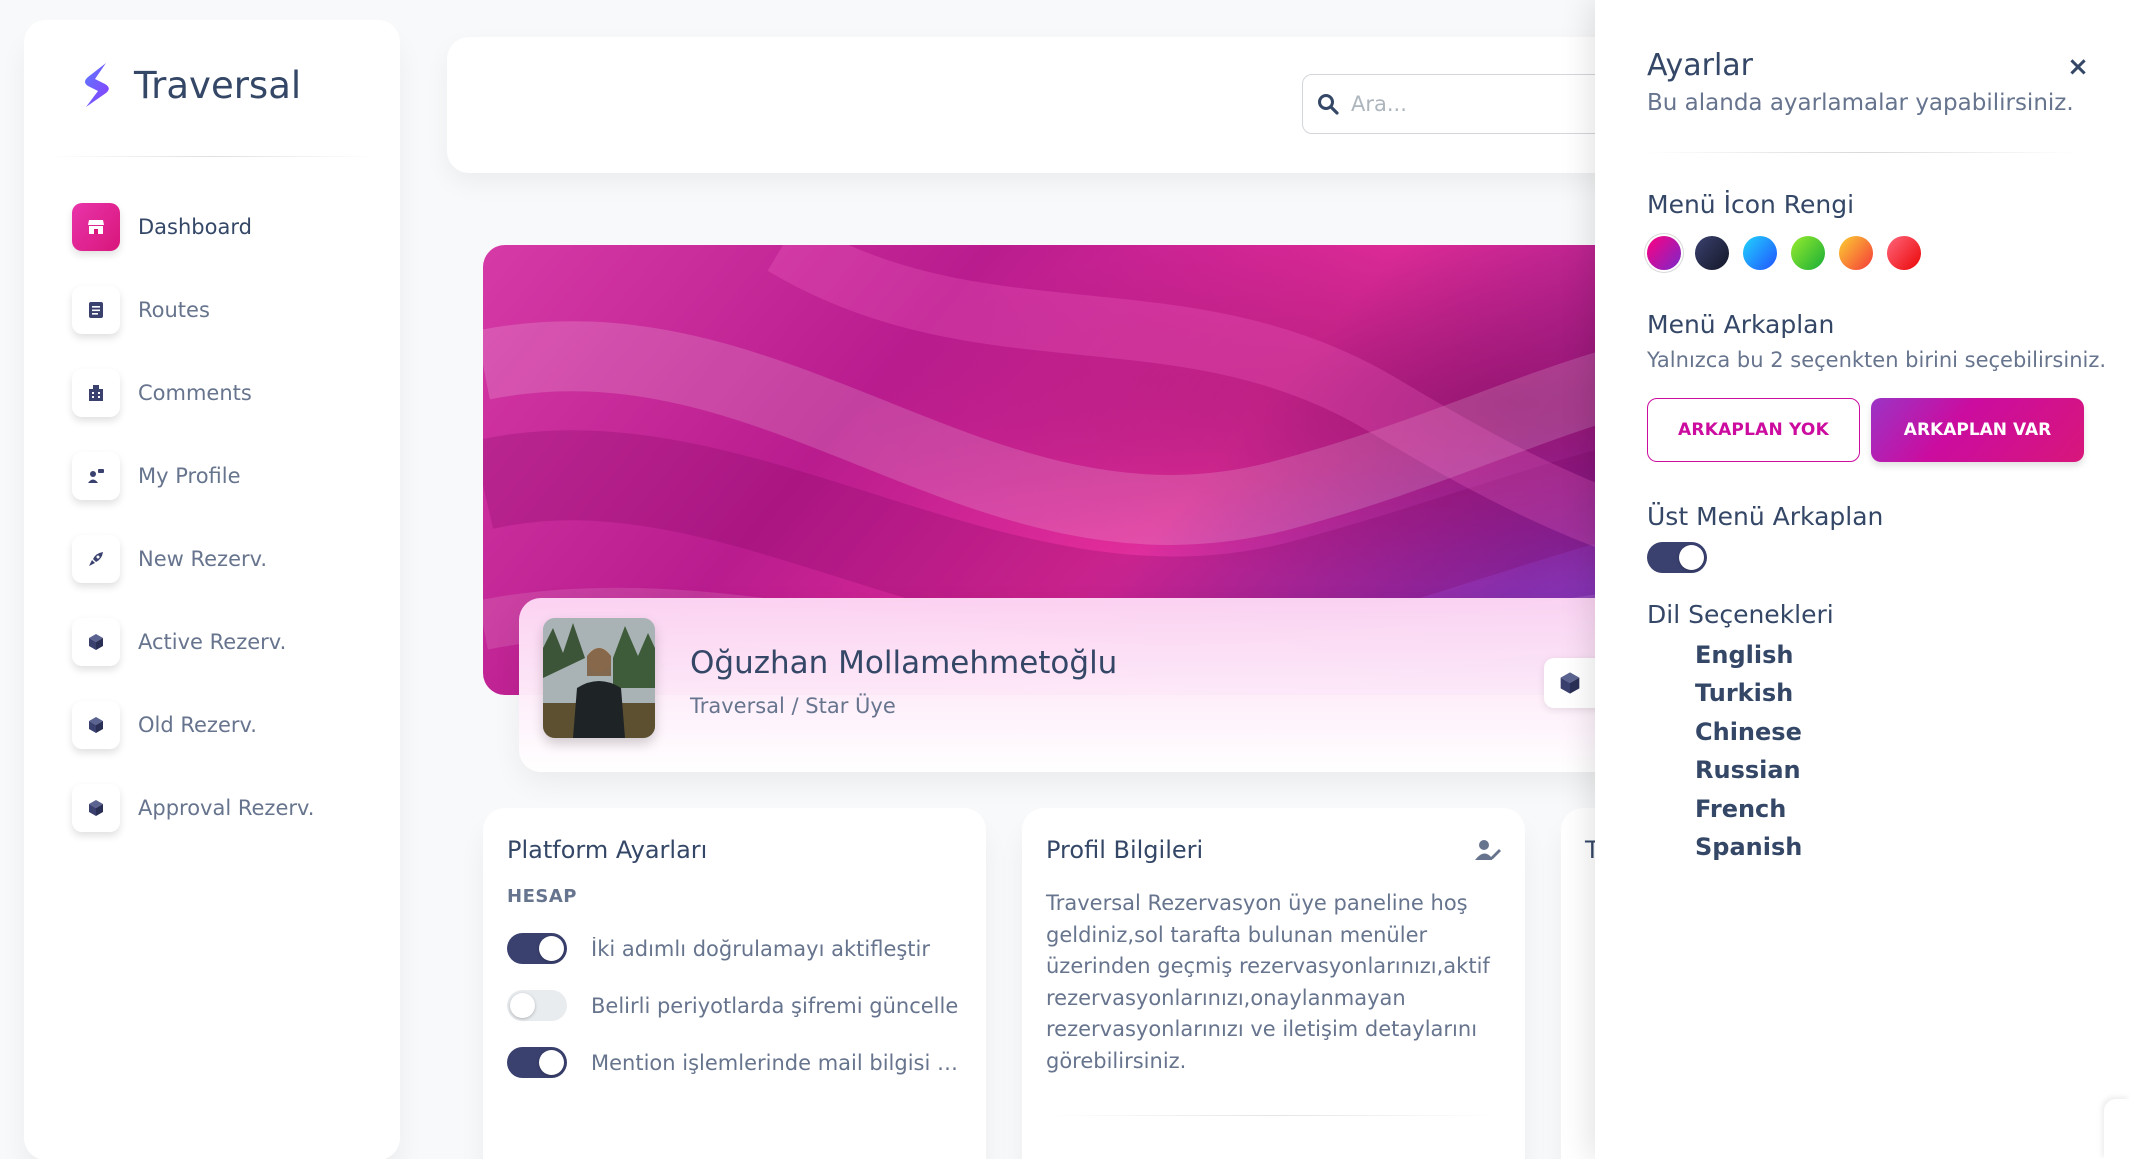 The height and width of the screenshot is (1159, 2130). Describe the element at coordinates (1860, 103) in the screenshot. I see `settings-subtitle: Bu alanda ayarlamalar yapabilirsiniz.` at that location.